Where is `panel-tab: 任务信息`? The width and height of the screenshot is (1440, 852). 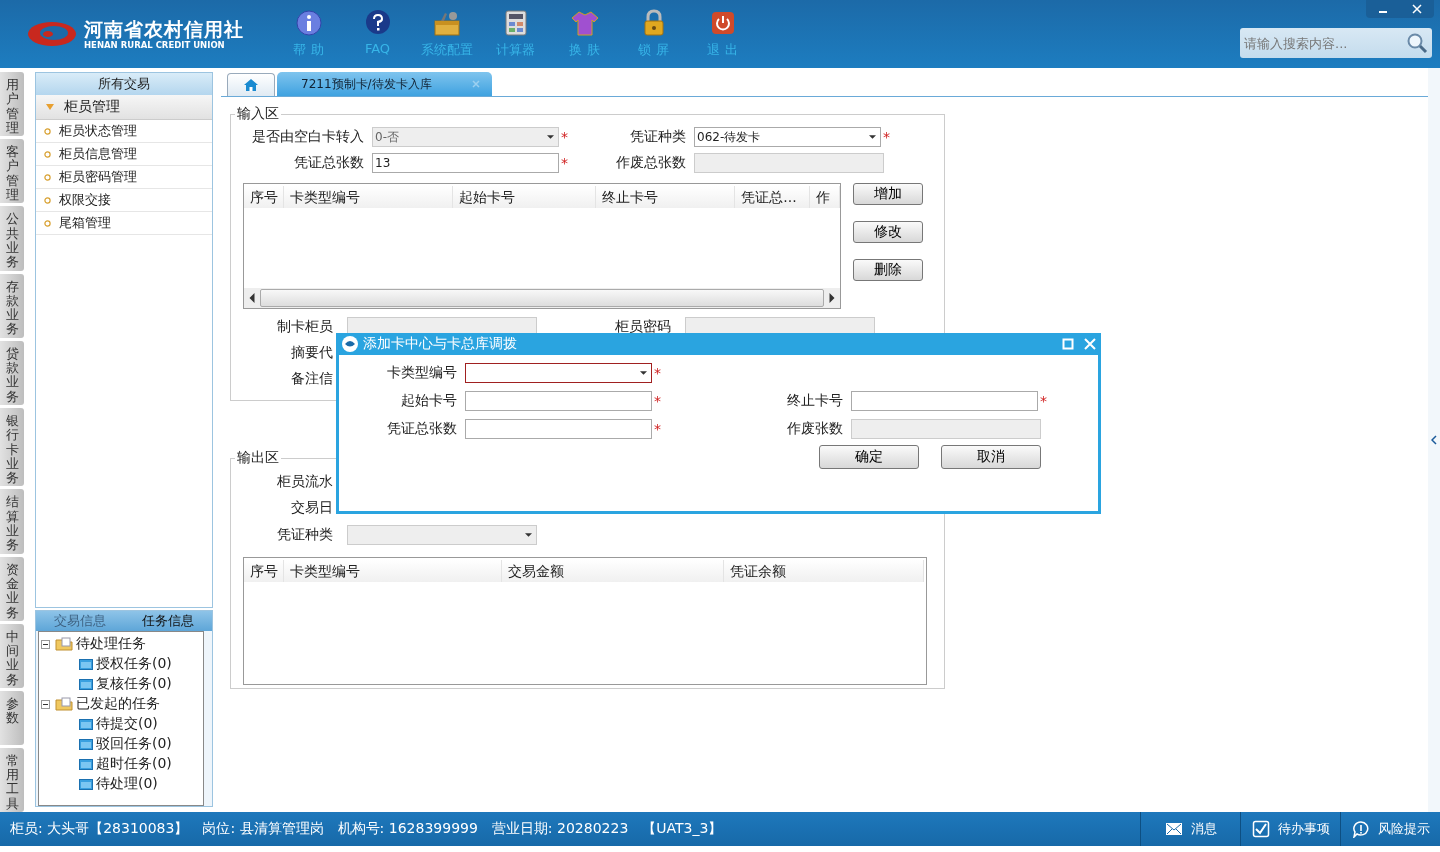
panel-tab: 任务信息 is located at coordinates (168, 621).